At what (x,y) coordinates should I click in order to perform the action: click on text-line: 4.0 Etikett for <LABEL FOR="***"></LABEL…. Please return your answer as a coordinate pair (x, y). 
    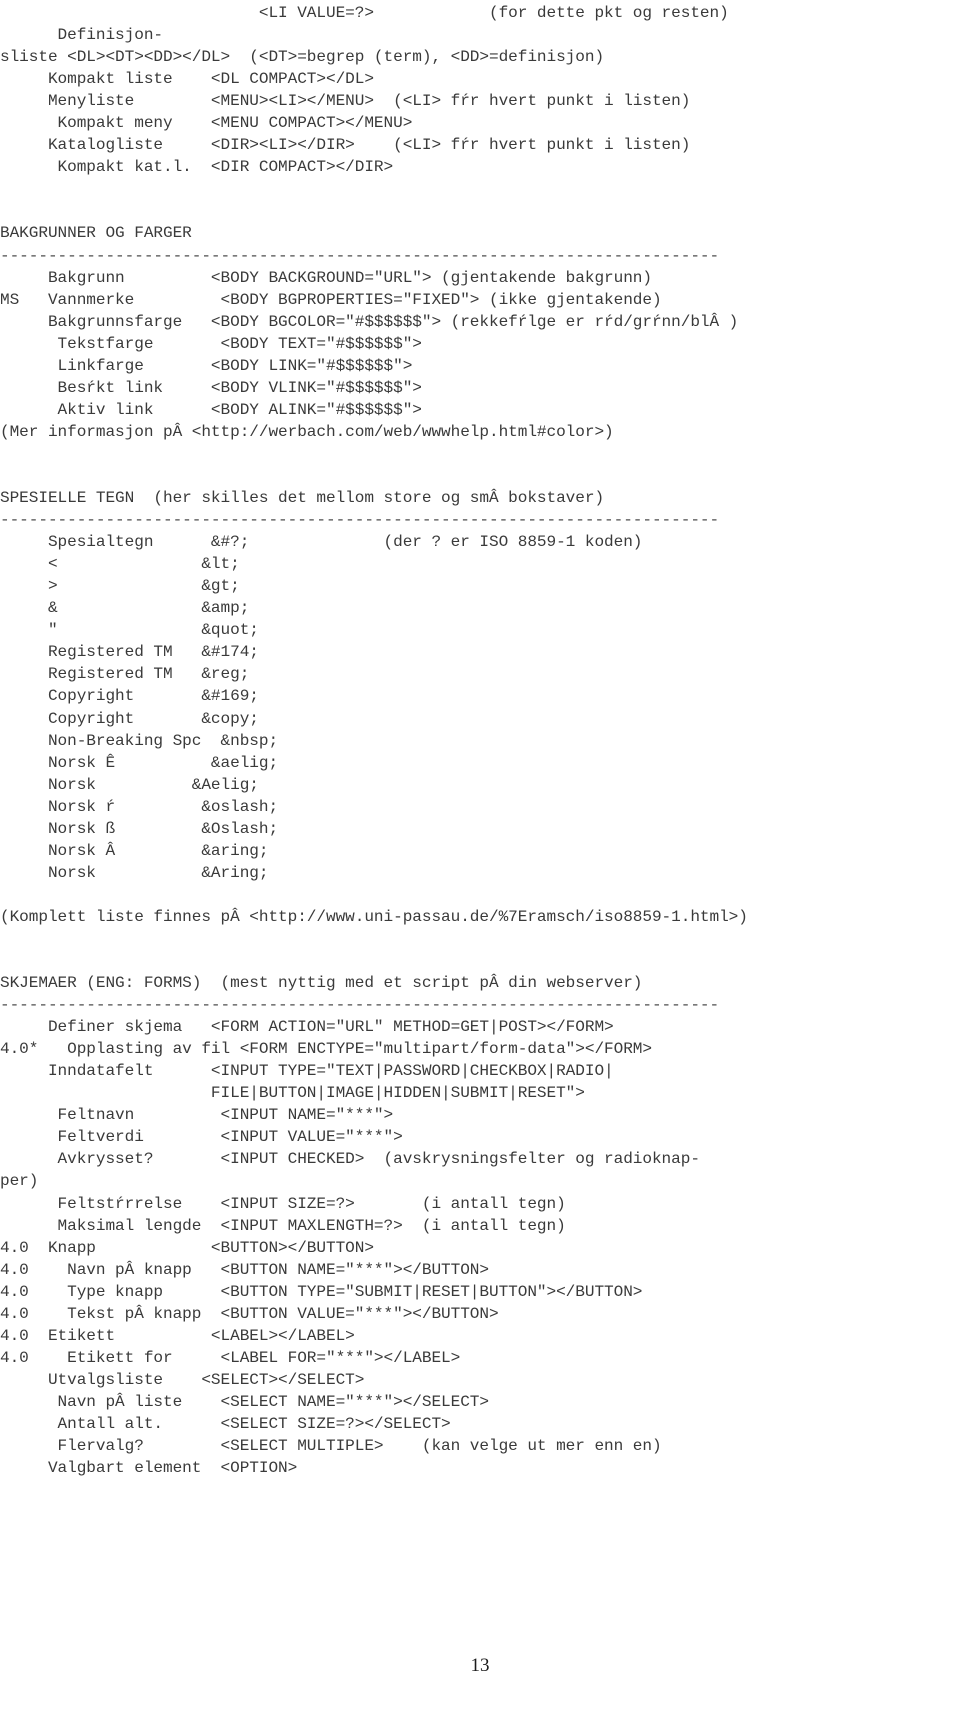
    Looking at the image, I should click on (230, 1357).